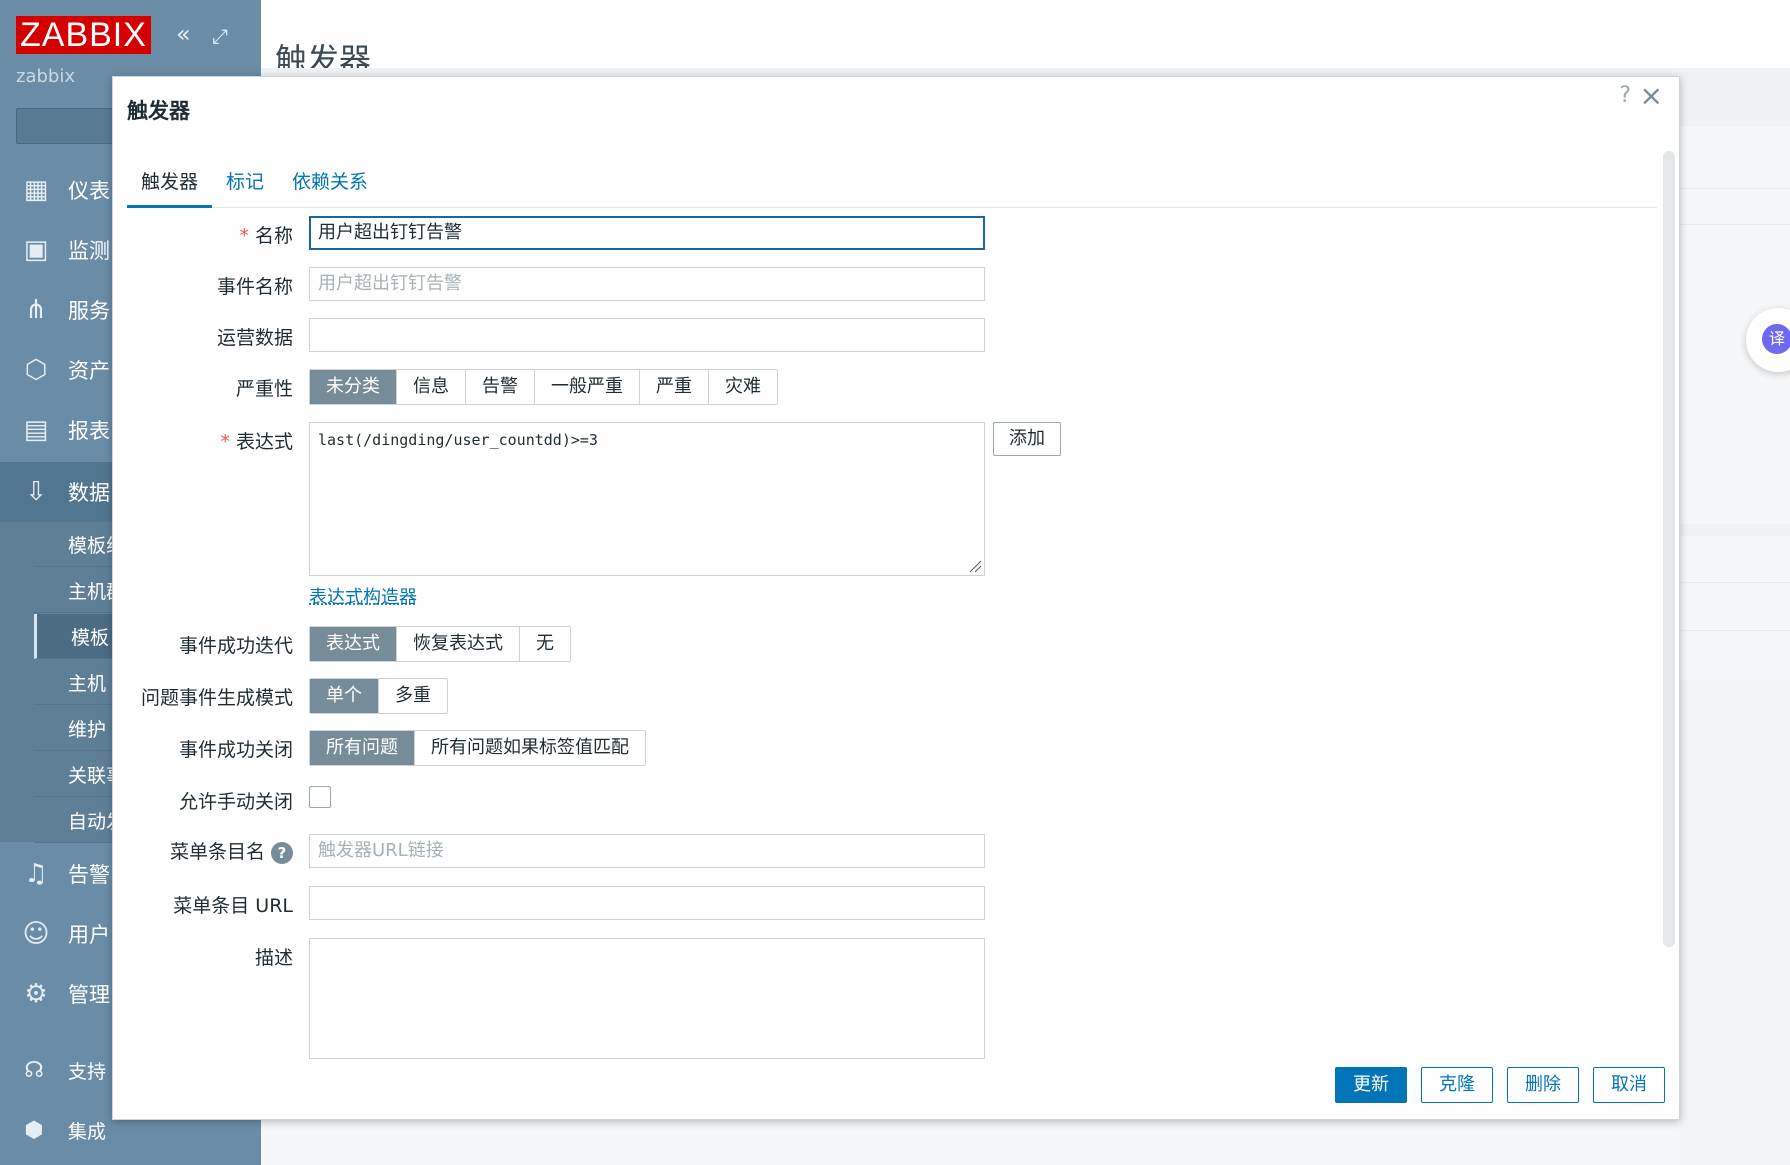  I want to click on severity-label: 严重性, so click(203, 387).